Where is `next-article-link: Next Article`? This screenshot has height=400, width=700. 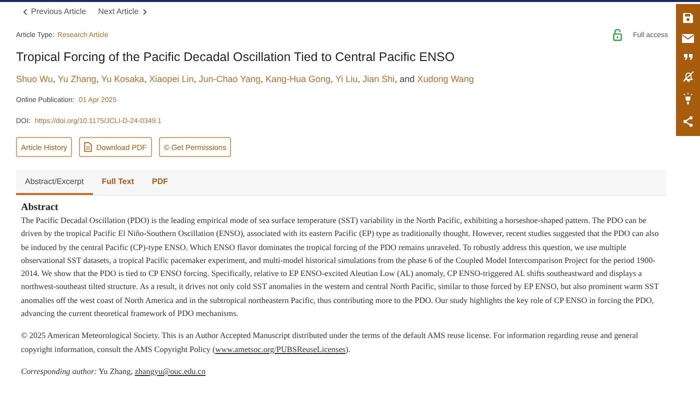
next-article-link: Next Article is located at coordinates (122, 11).